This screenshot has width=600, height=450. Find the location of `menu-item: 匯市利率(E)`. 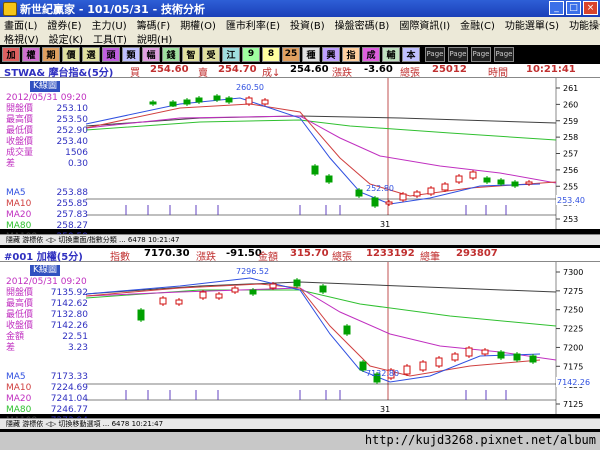

menu-item: 匯市利率(E) is located at coordinates (253, 24).